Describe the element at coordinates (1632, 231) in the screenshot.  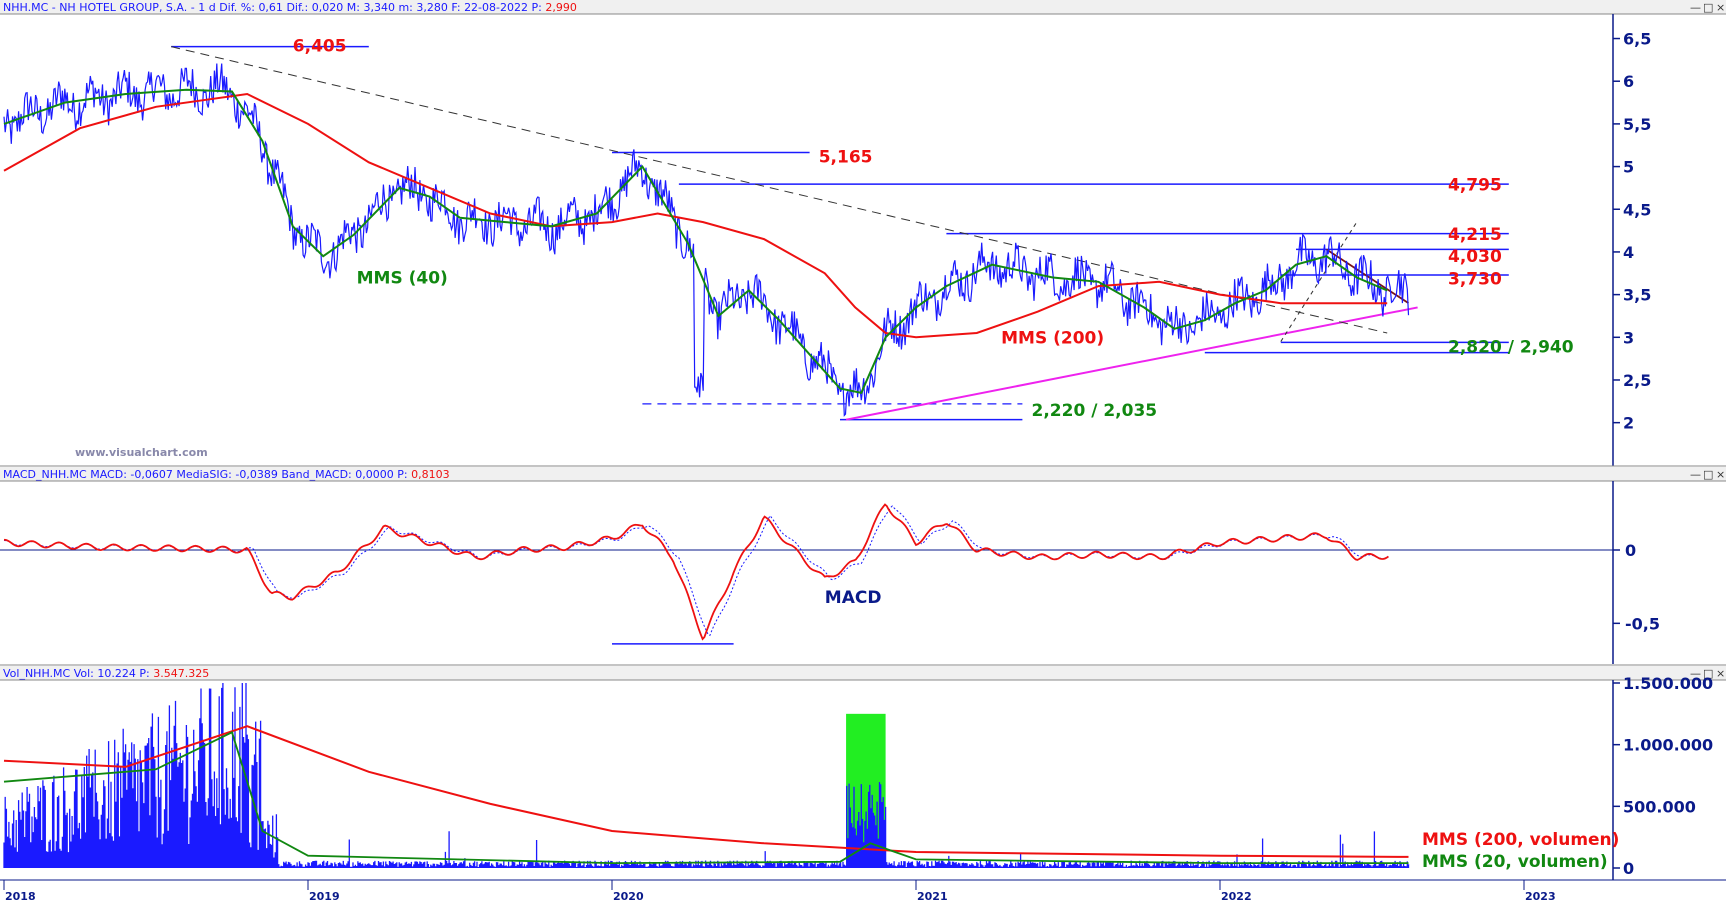
I see `price-y-axis: 2 2,5 3 3,5 4 4,5 5 5,5 6 6,5` at that location.